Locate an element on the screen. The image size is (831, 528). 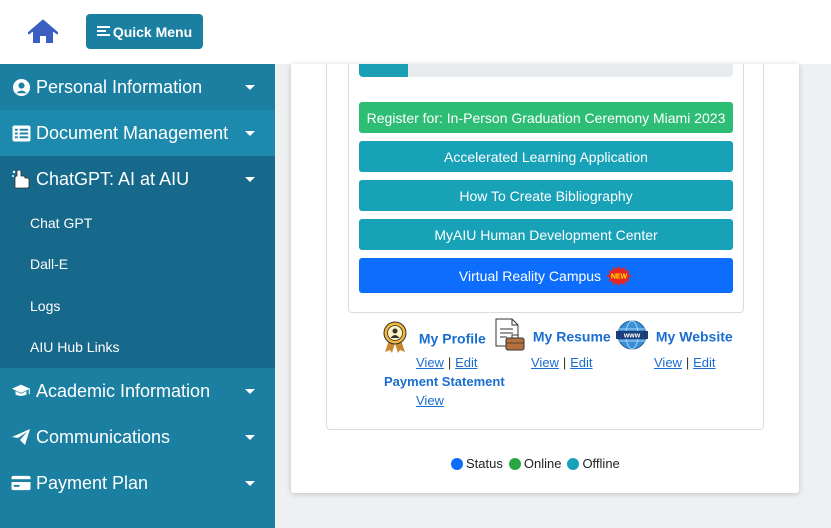
my-profile-actions: View | Edit is located at coordinates (447, 362).